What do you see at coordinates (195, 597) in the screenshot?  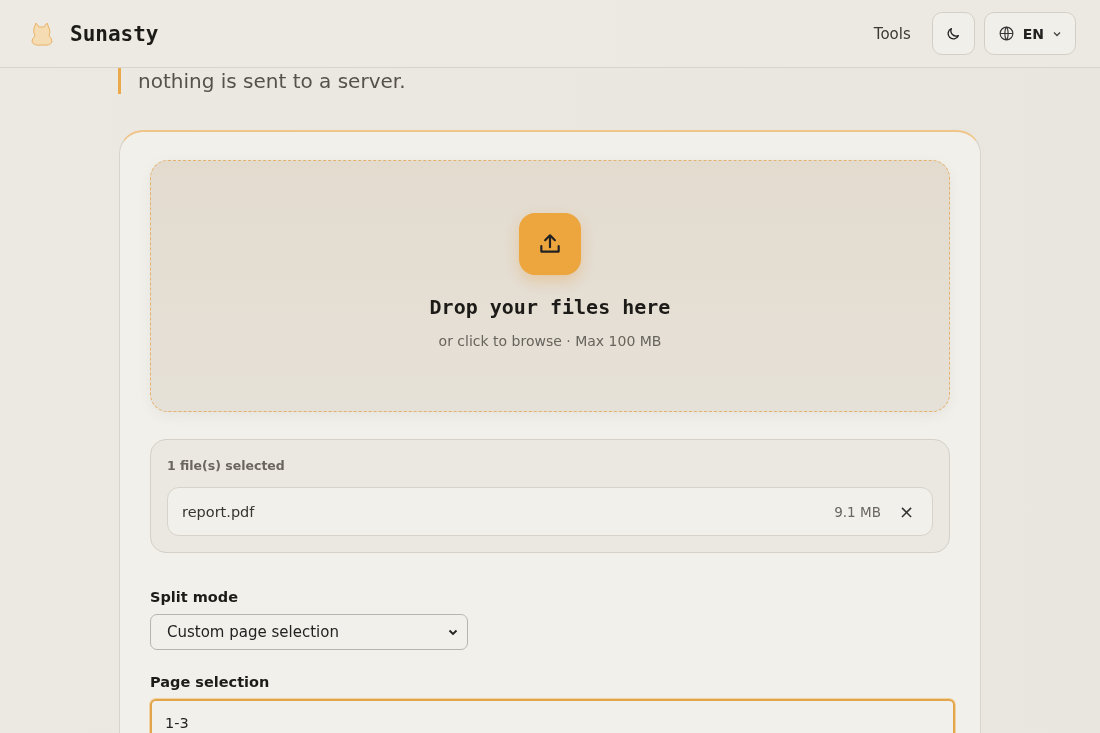 I see `field-label: Split mode` at bounding box center [195, 597].